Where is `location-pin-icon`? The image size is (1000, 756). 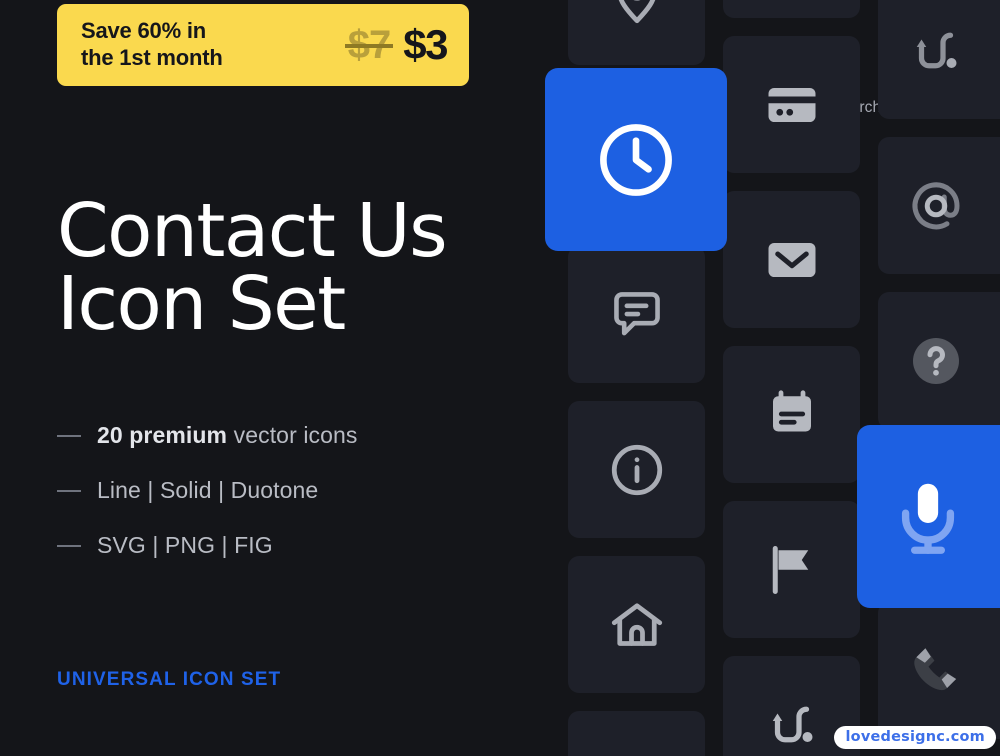 location-pin-icon is located at coordinates (637, 13).